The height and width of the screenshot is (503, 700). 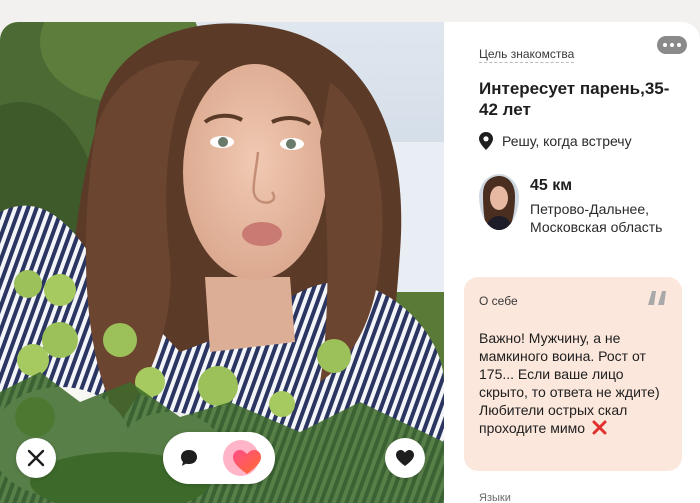 I want to click on distance: 45 км, so click(x=551, y=185).